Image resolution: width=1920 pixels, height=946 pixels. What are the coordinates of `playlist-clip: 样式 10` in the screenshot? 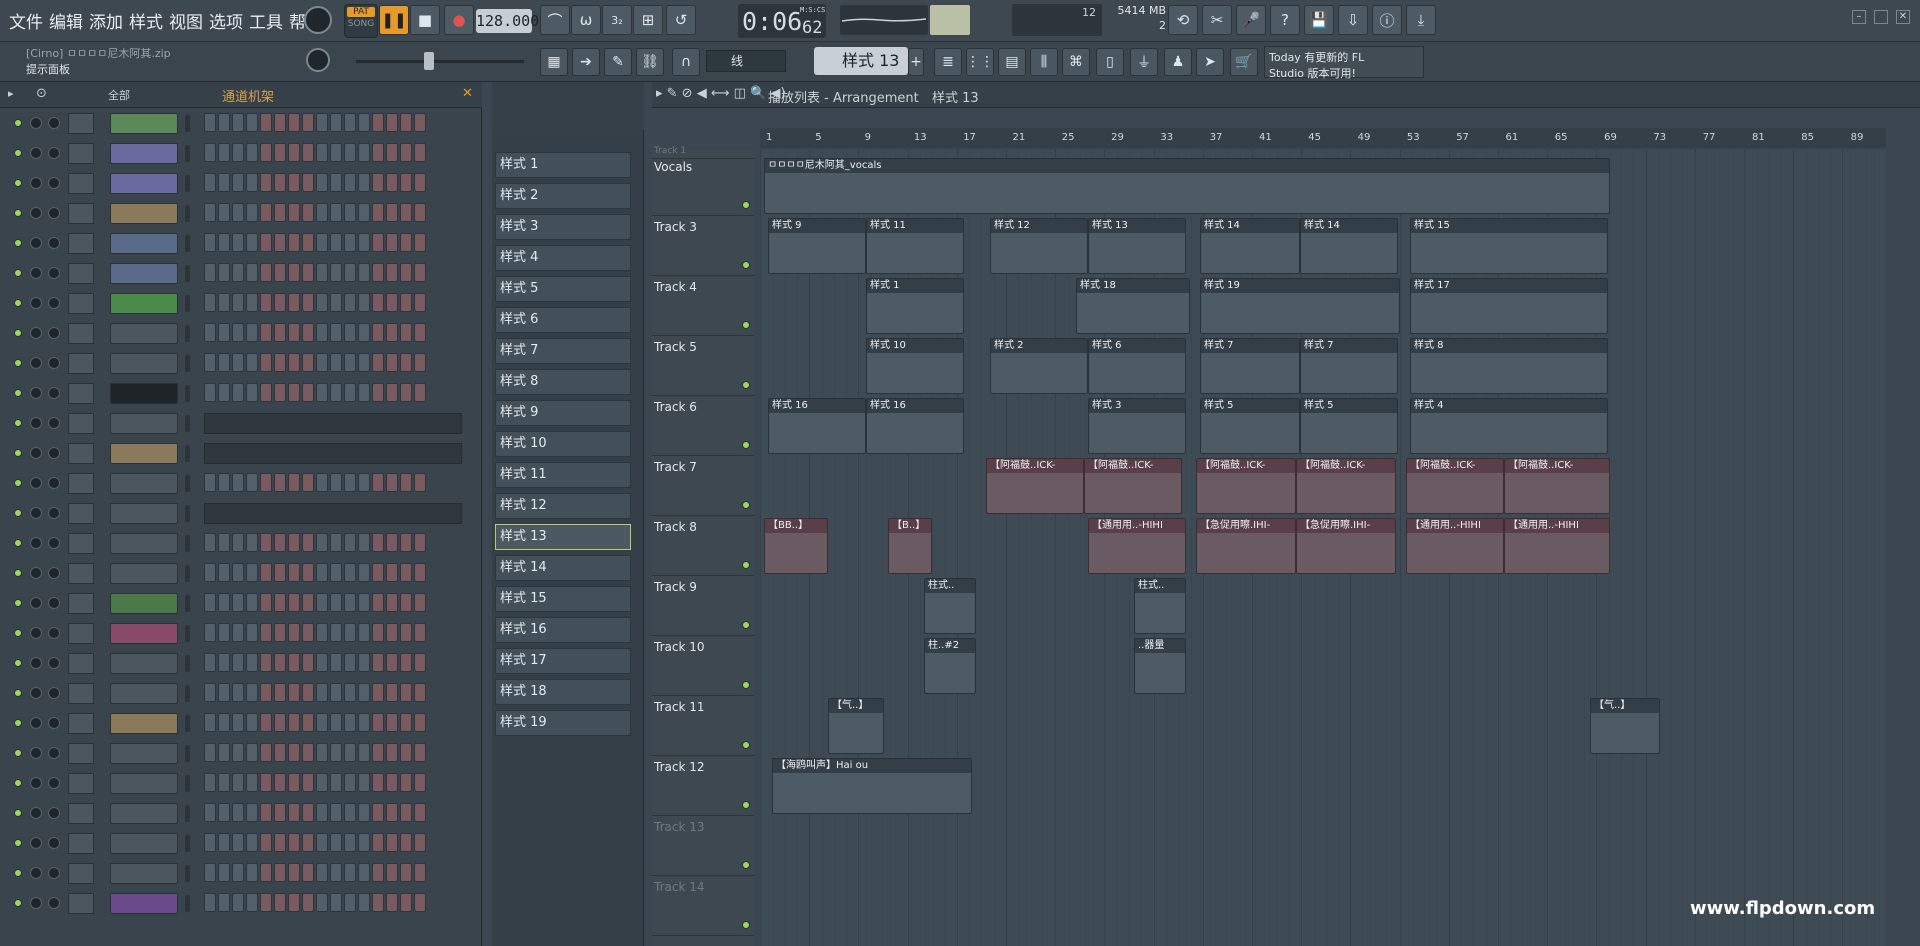 It's located at (915, 366).